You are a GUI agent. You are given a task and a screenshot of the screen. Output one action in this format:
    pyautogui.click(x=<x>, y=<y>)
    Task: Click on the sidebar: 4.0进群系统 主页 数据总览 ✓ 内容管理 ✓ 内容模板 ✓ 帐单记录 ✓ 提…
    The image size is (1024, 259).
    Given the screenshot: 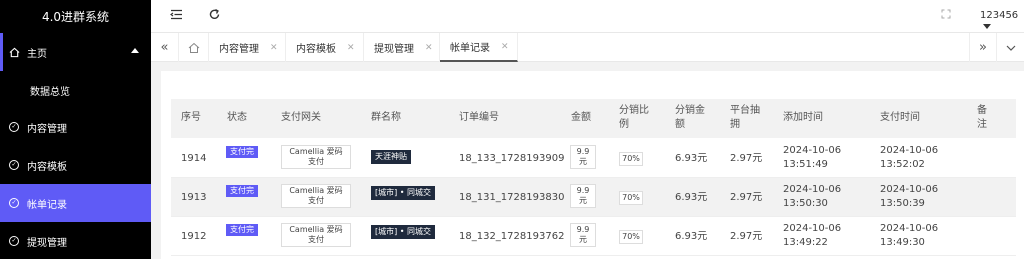 What is the action you would take?
    pyautogui.click(x=75, y=129)
    